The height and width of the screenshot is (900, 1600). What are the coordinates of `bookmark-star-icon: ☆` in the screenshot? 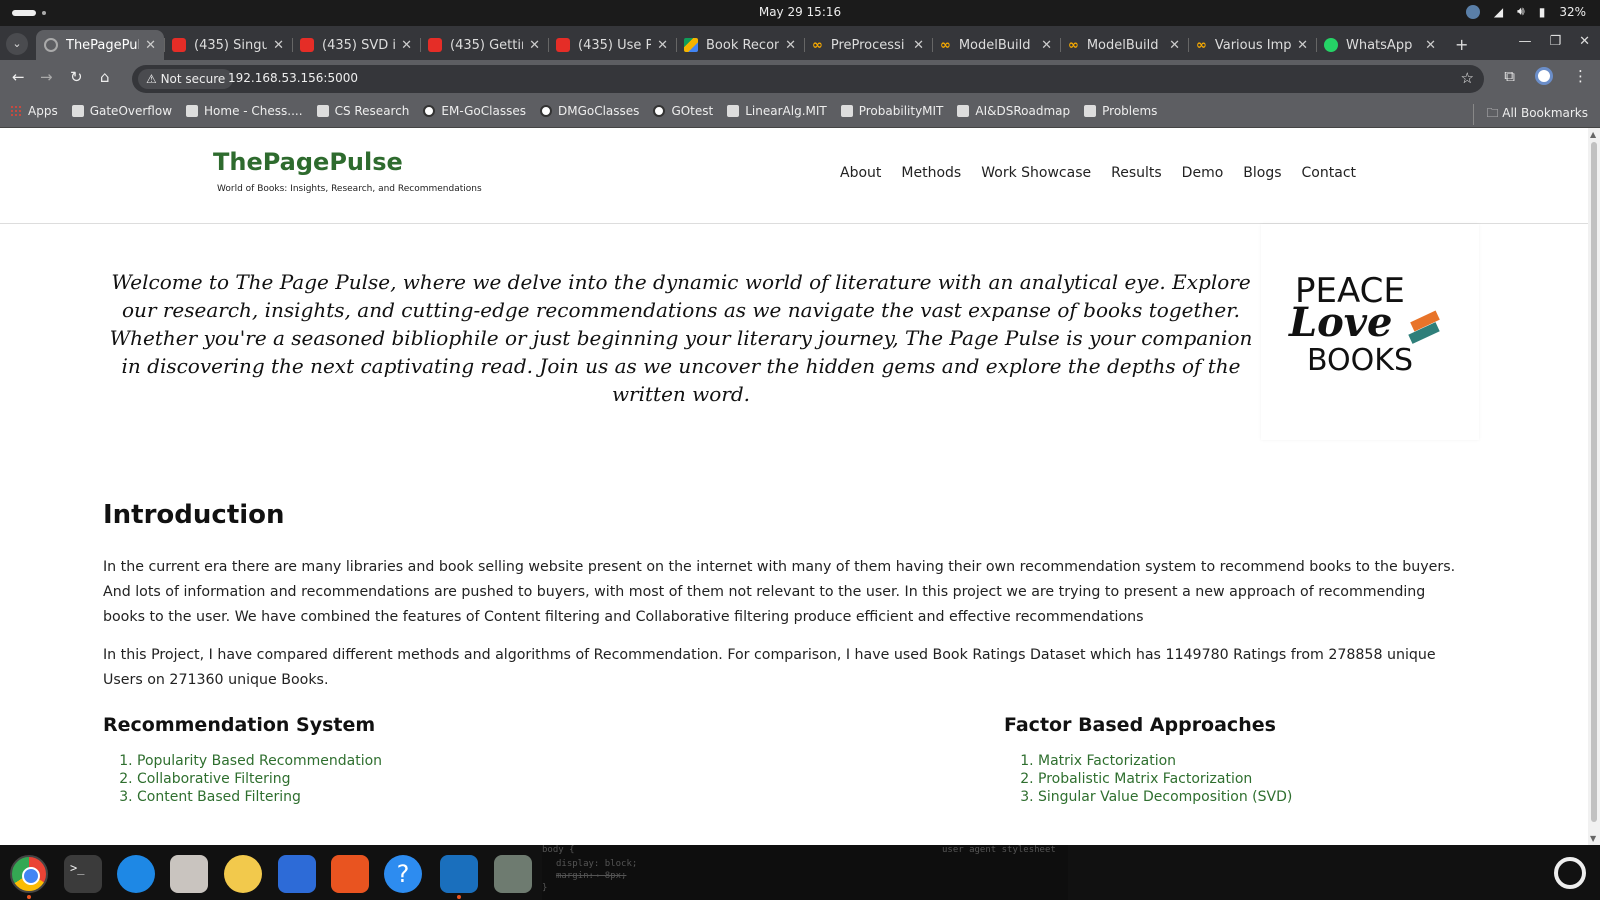 It's located at (1467, 78).